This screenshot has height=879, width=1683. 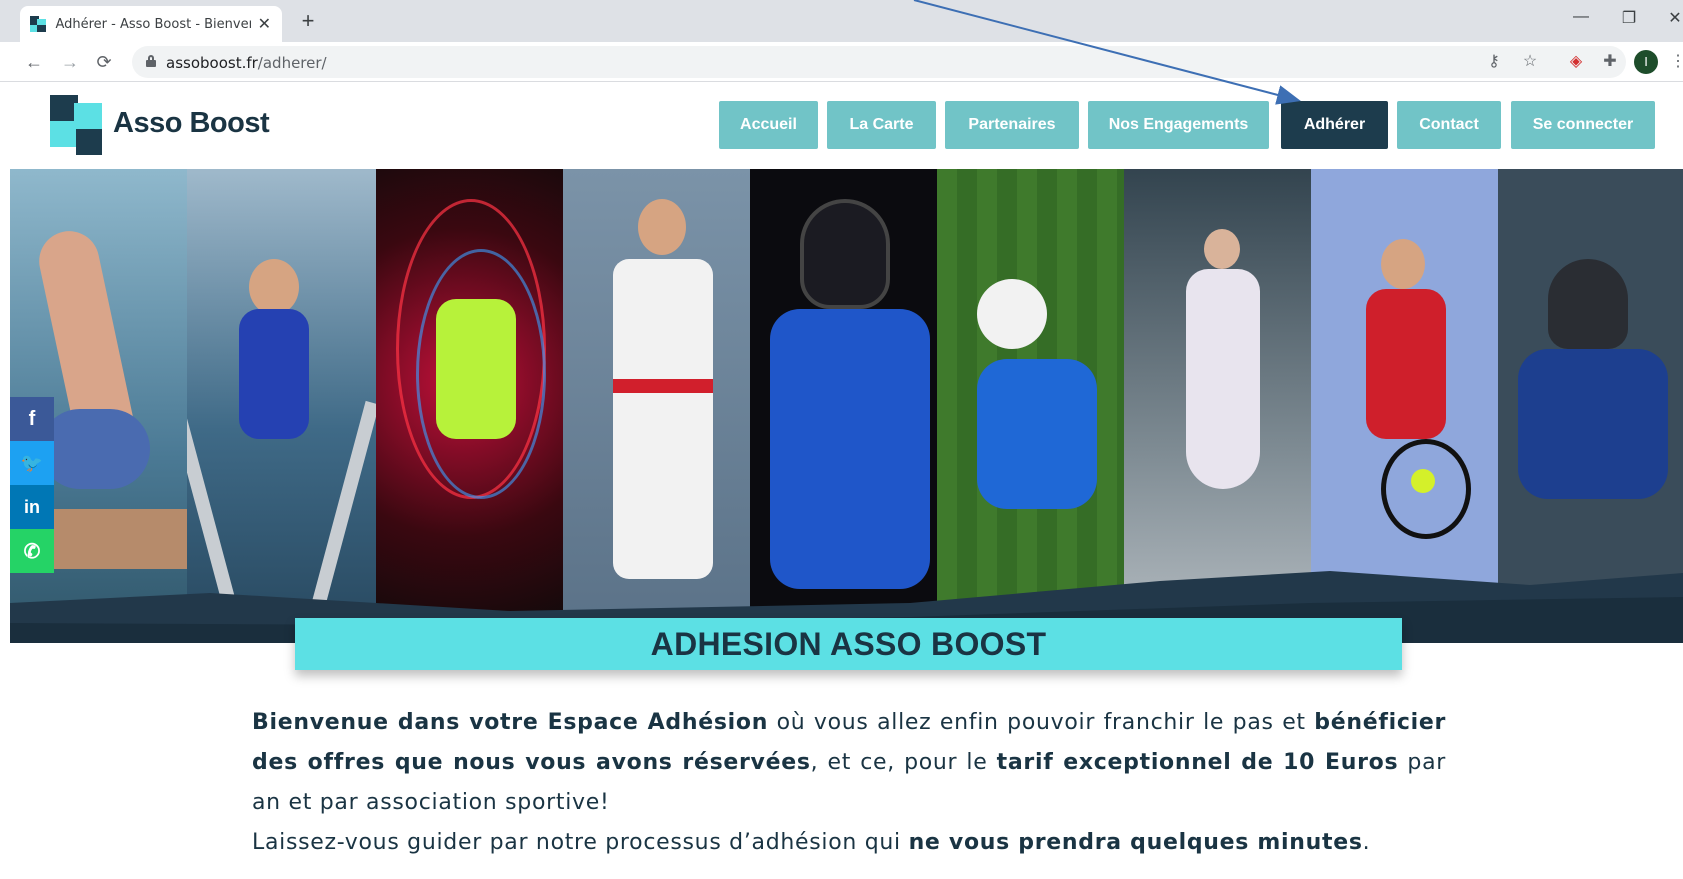 What do you see at coordinates (1610, 62) in the screenshot?
I see `puzzle-icon: ✚` at bounding box center [1610, 62].